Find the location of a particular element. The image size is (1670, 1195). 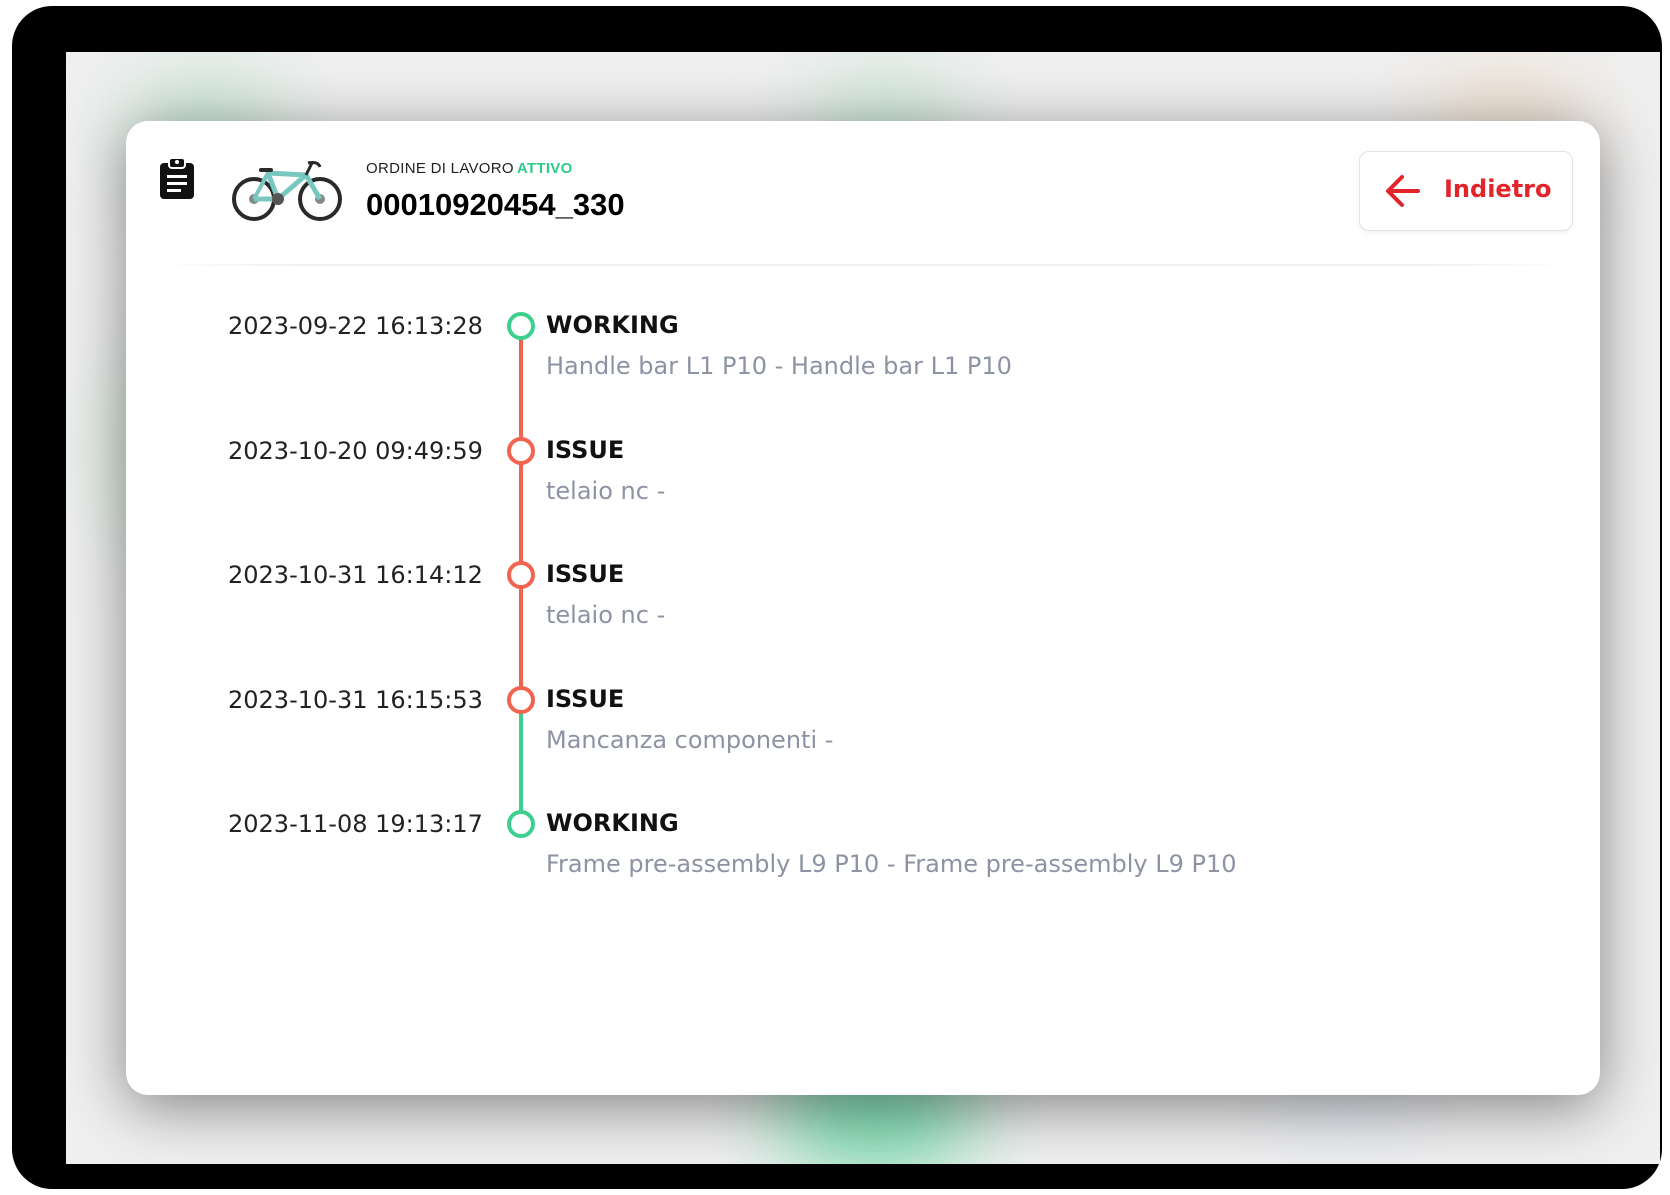

timeline-event: 2023-10-31 16:14:12 ISSUE telaio nc - is located at coordinates (826, 612).